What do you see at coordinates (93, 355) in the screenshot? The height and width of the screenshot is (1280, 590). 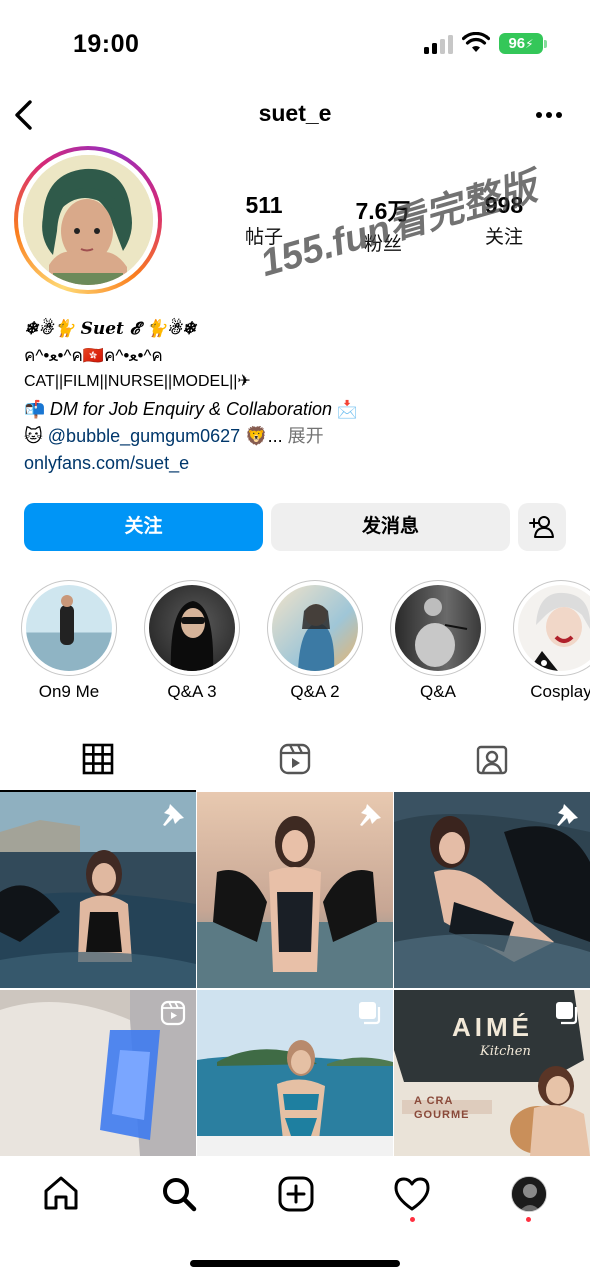 I see `bio-line-decoration: ค^•ﻌ•^ค🇭🇰ค^•ﻌ•^ค` at bounding box center [93, 355].